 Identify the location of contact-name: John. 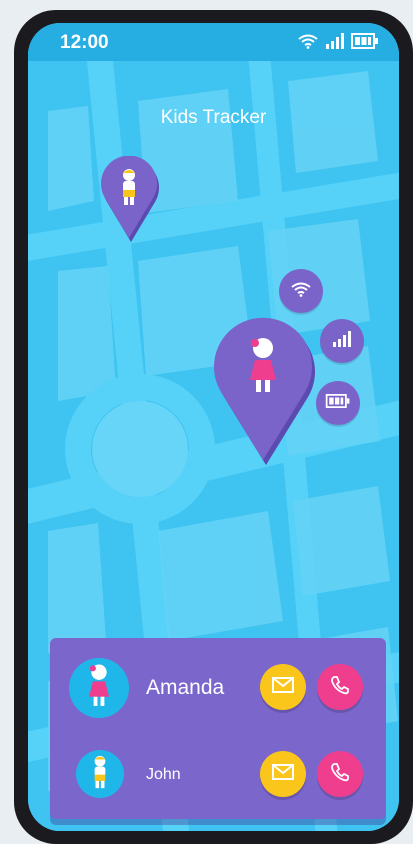
(163, 774).